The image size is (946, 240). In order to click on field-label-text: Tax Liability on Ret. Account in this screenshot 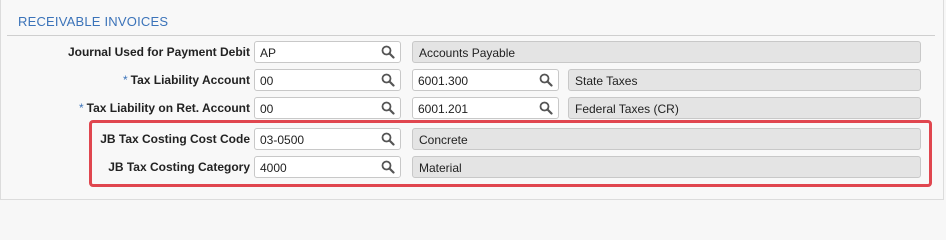, I will do `click(168, 108)`.